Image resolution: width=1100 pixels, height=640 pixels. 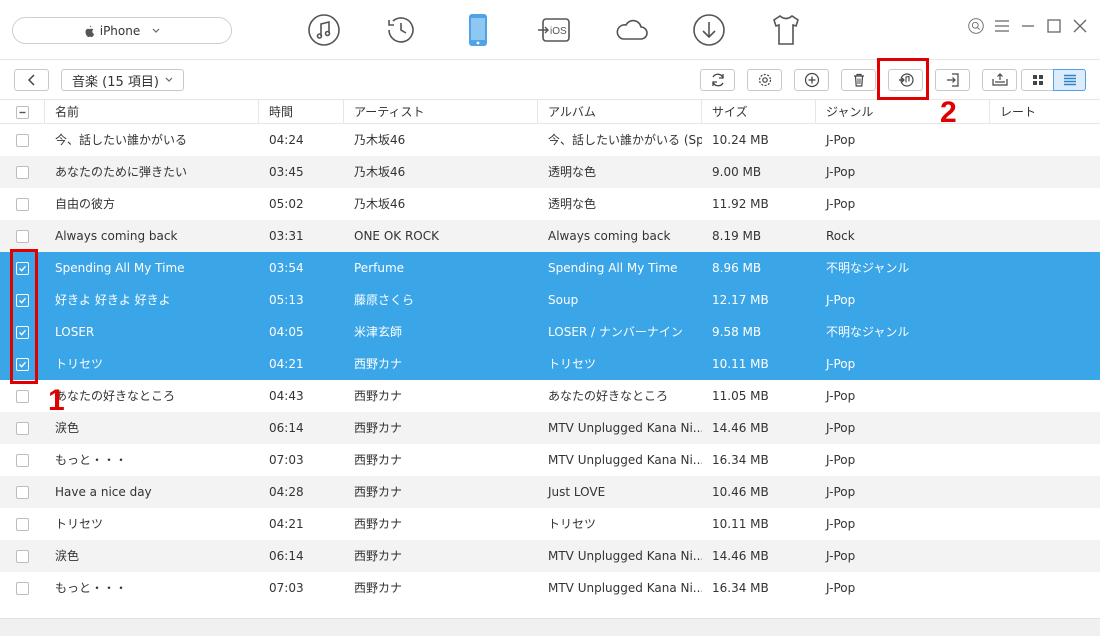 I want to click on to-computer-icon, so click(x=952, y=80).